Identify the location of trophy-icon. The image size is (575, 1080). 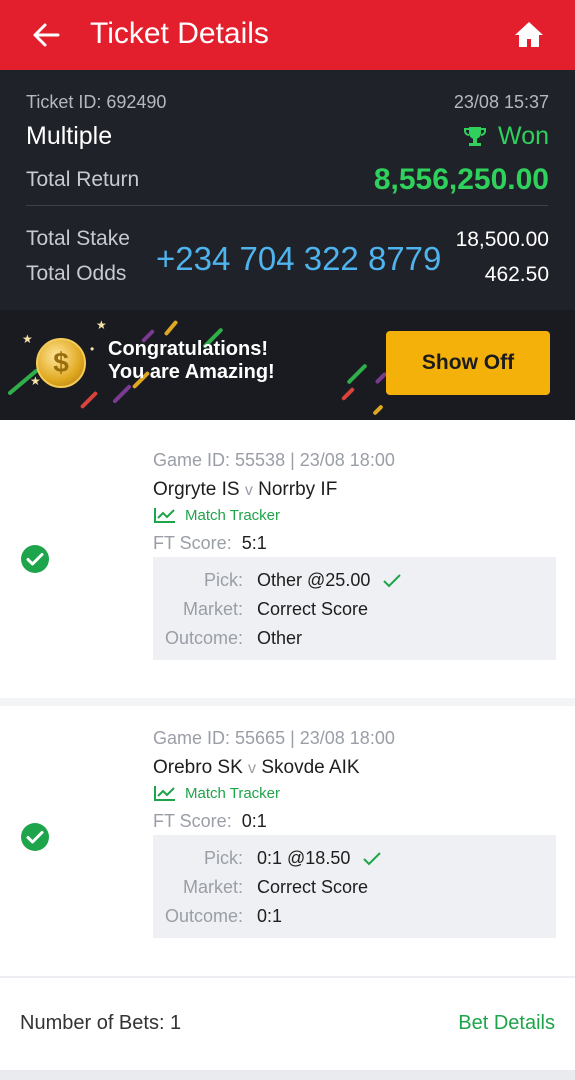
(475, 136).